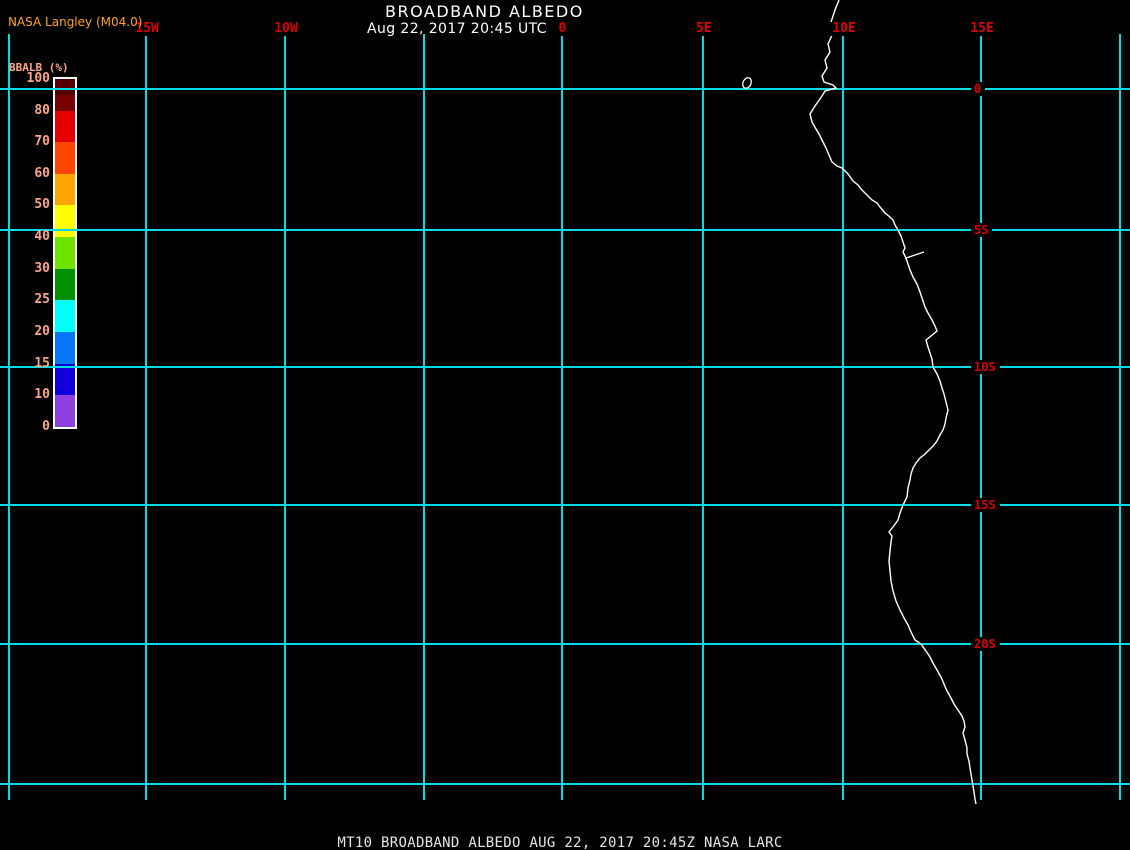 Image resolution: width=1130 pixels, height=850 pixels. I want to click on lon-label: 15E, so click(982, 28).